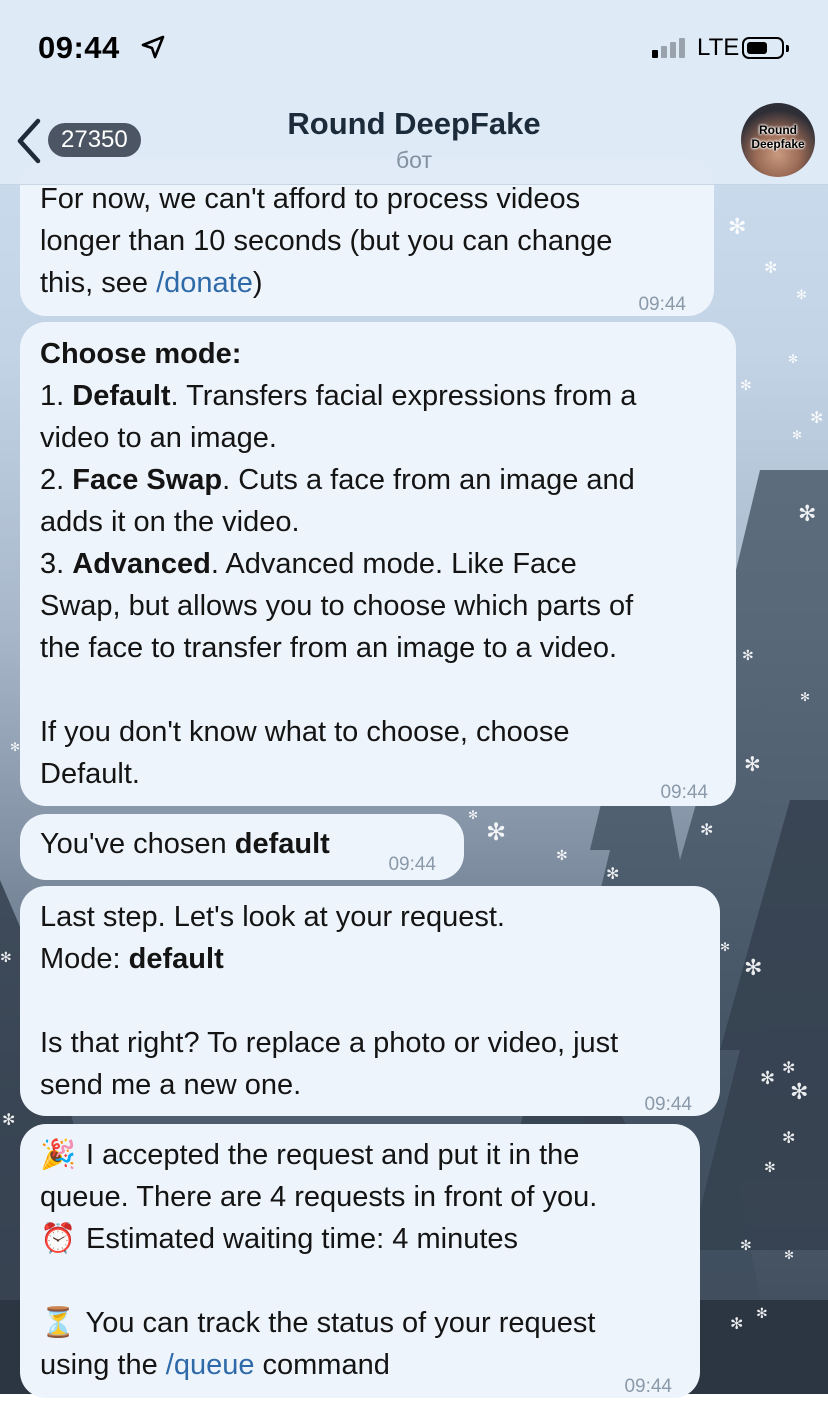 This screenshot has width=828, height=1408. What do you see at coordinates (153, 47) in the screenshot?
I see `location-arrow-icon` at bounding box center [153, 47].